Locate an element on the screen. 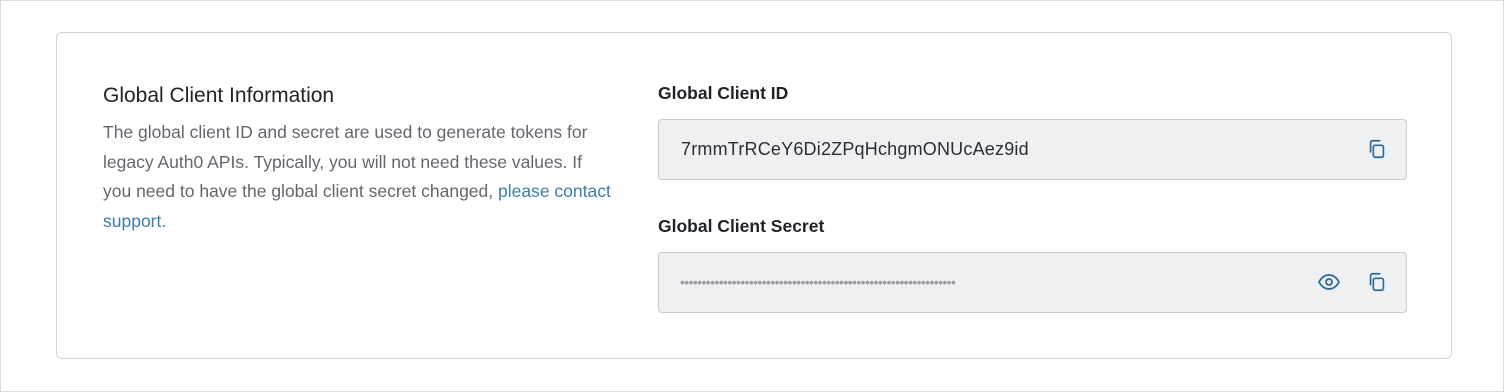  client-id-value: 7rmmTrRCeY6Di2ZPqHchgmONUcAez9id is located at coordinates (855, 149).